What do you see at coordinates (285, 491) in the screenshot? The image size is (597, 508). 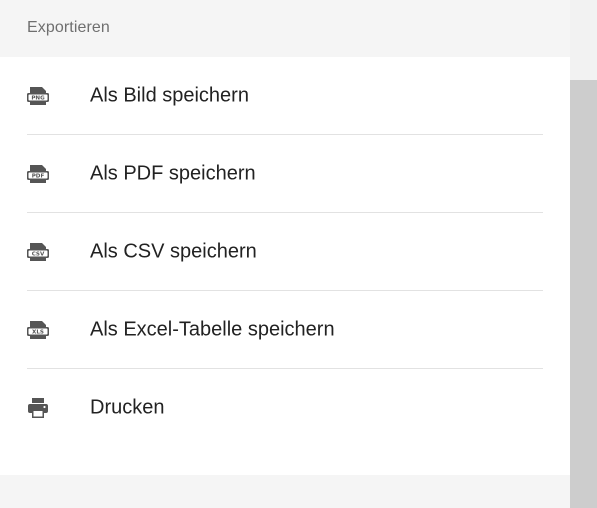 I see `panel-footer` at bounding box center [285, 491].